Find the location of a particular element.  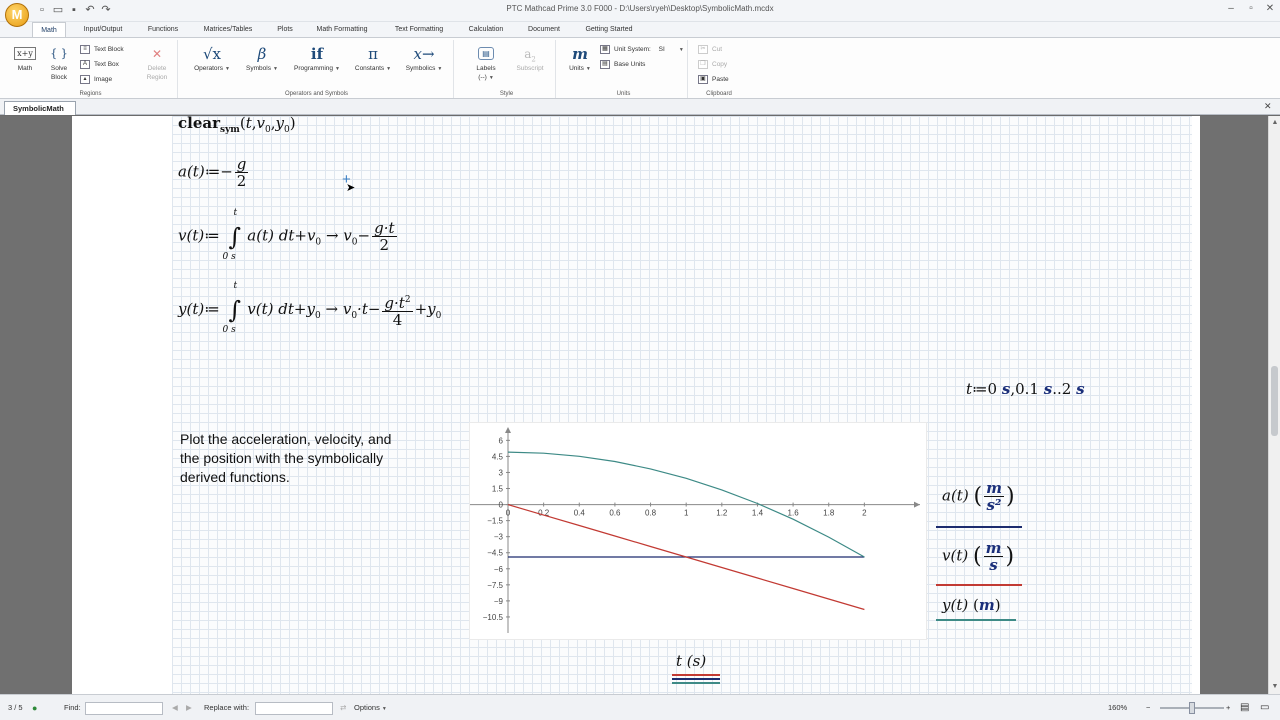

subscript-button: a2 Subscript is located at coordinates (530, 58).